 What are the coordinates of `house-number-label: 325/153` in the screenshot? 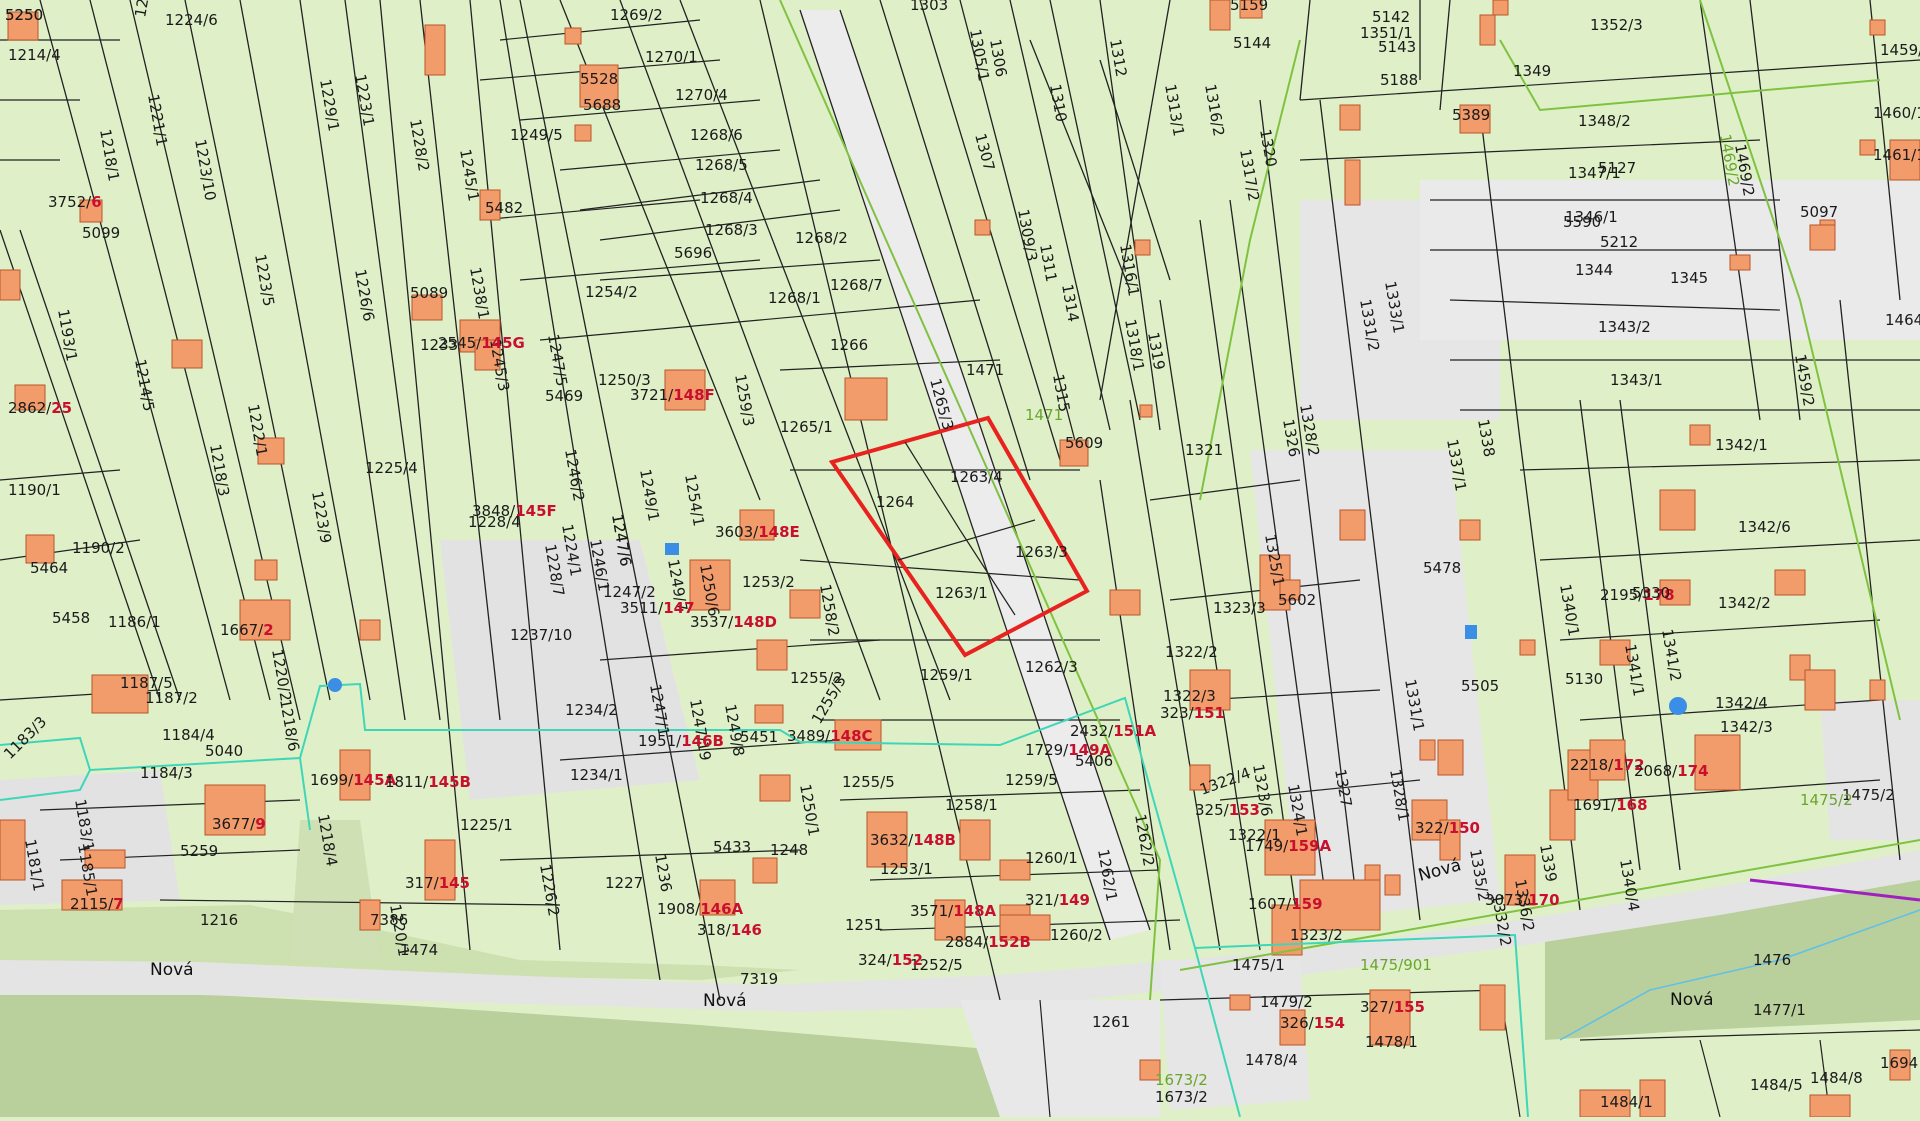 It's located at (1227, 810).